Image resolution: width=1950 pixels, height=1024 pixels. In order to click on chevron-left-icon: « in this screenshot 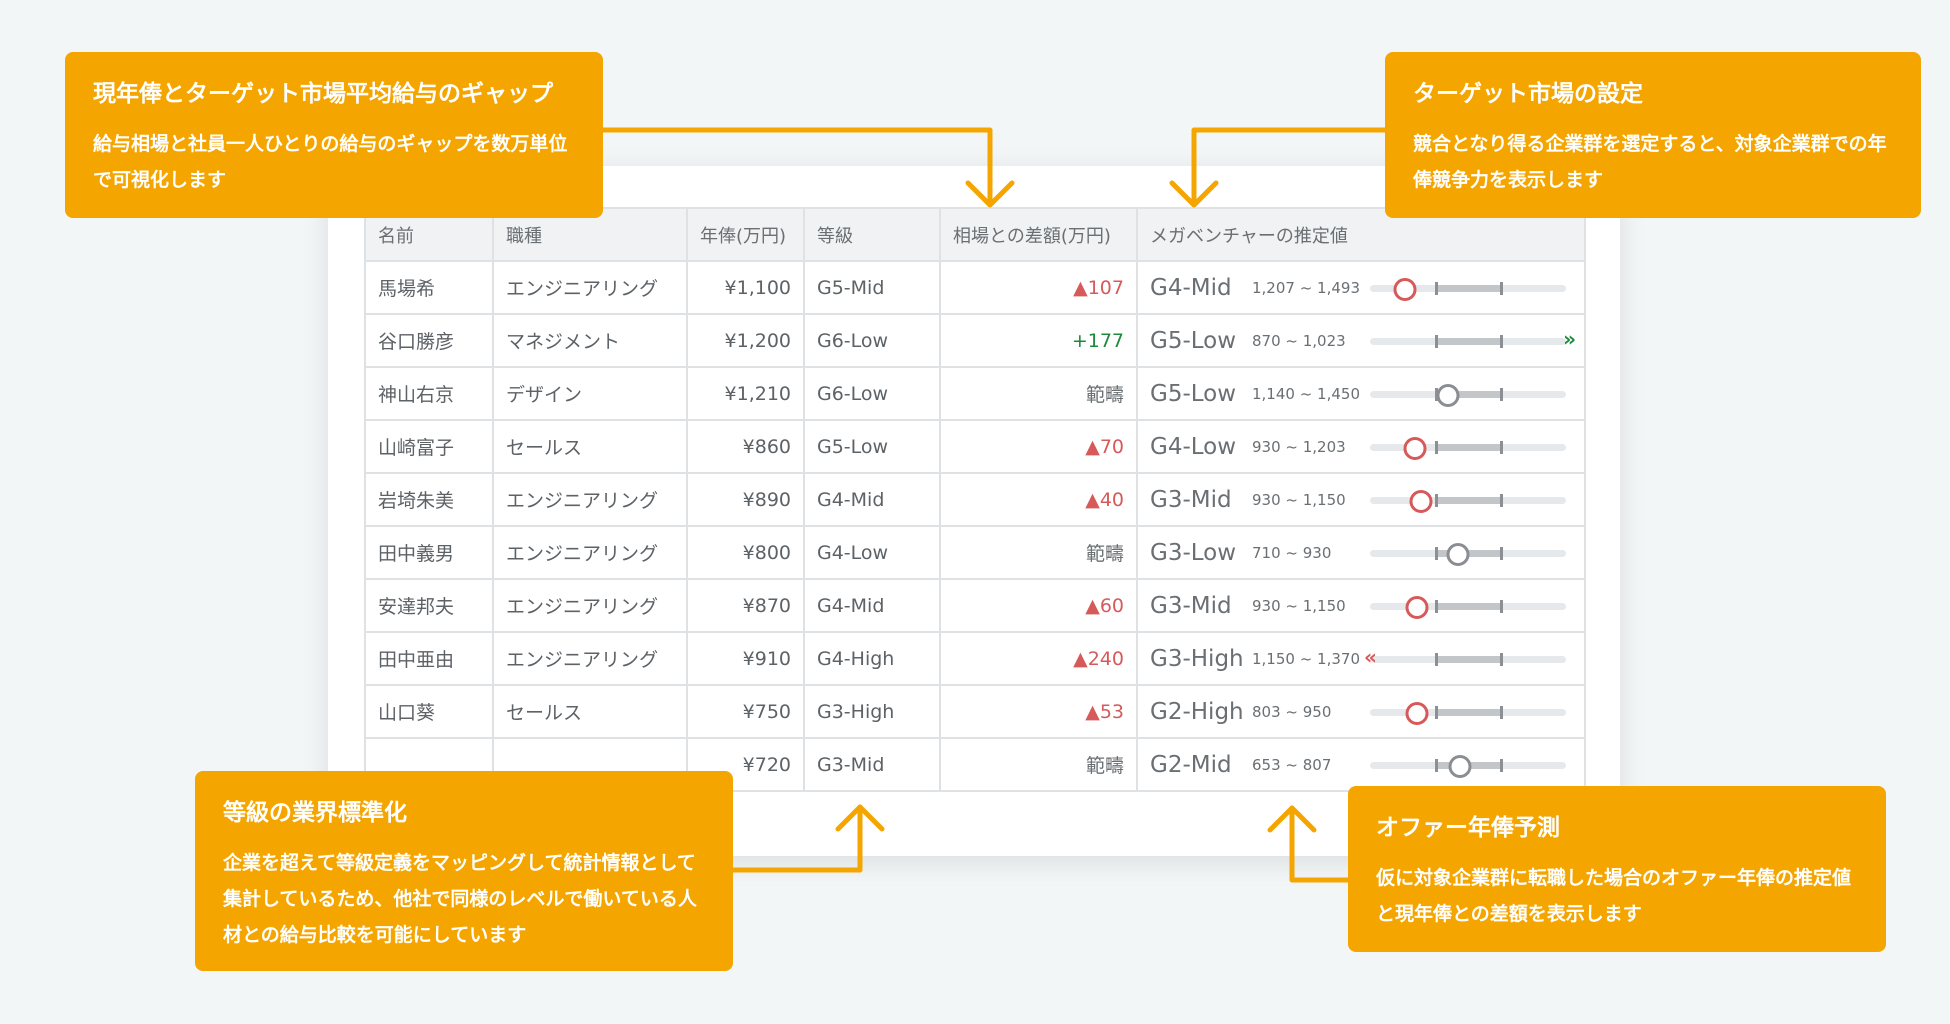, I will do `click(1370, 656)`.